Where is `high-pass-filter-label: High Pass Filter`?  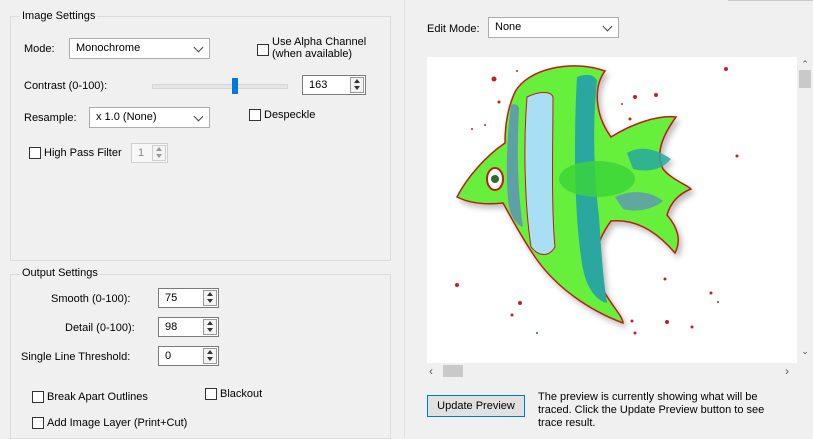 high-pass-filter-label: High Pass Filter is located at coordinates (83, 153).